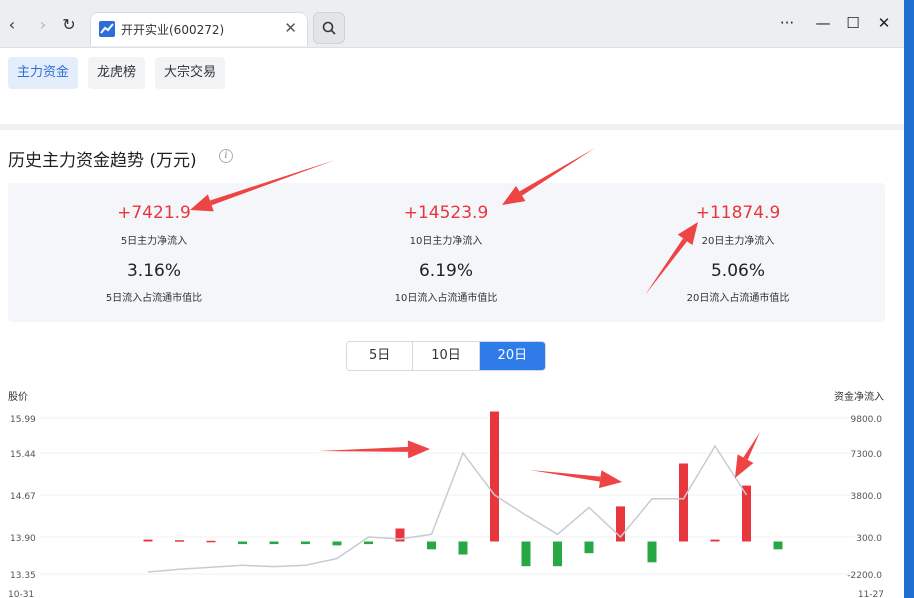 The image size is (914, 598). Describe the element at coordinates (737, 271) in the screenshot. I see `stat-pct: 5.06%` at that location.